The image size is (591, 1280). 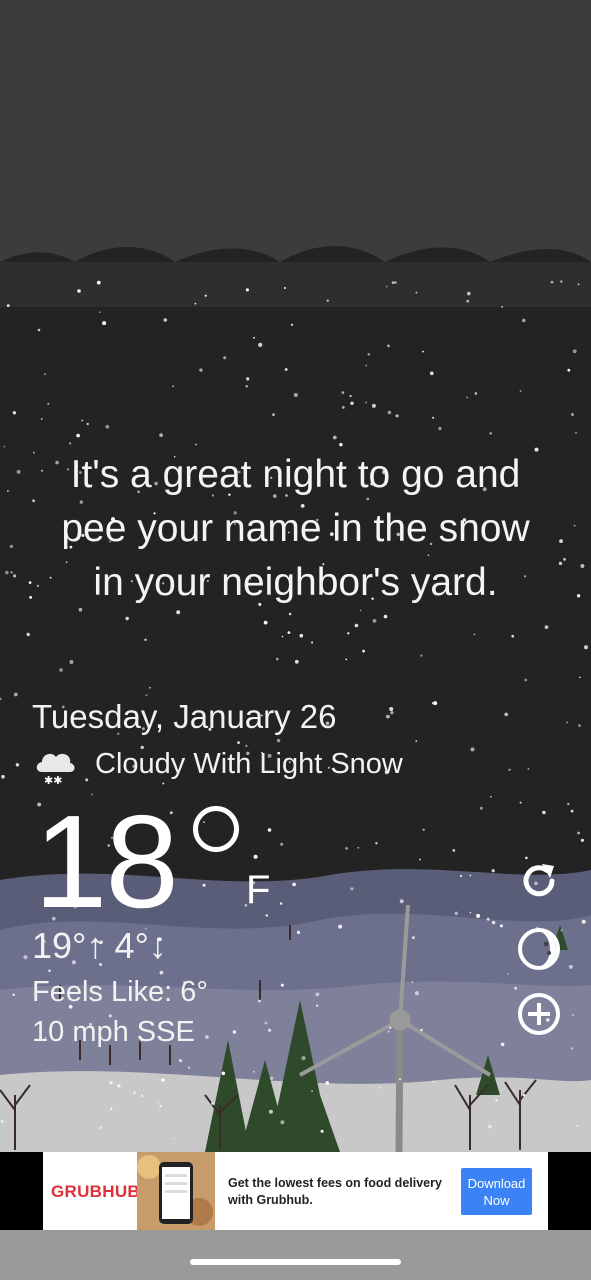 What do you see at coordinates (249, 764) in the screenshot?
I see `weather-condition: Cloudy With Light Snow` at bounding box center [249, 764].